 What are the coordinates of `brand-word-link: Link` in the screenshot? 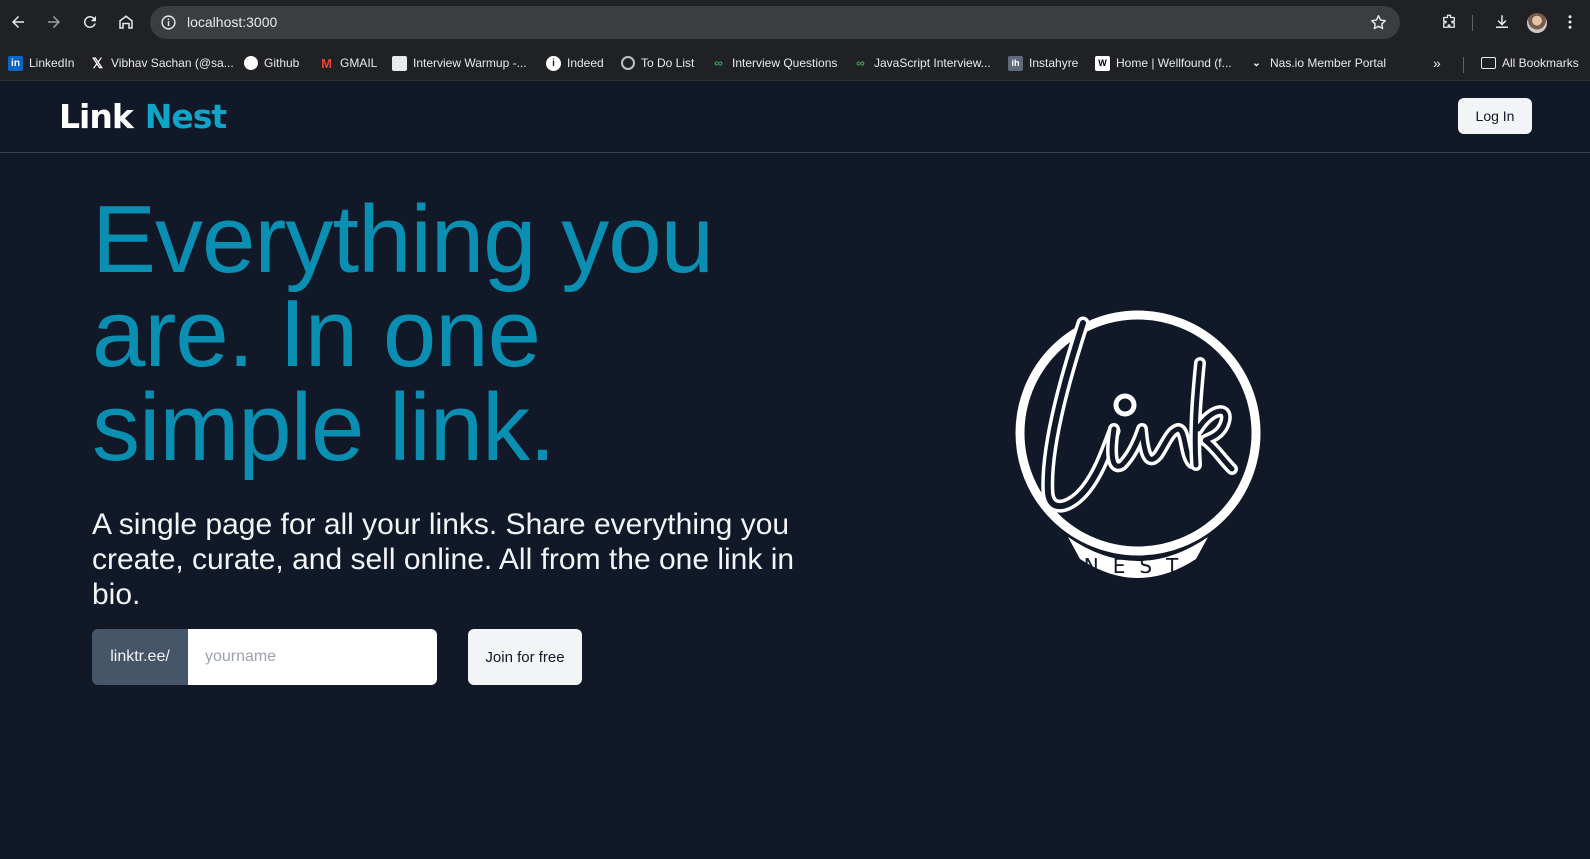 It's located at (96, 116).